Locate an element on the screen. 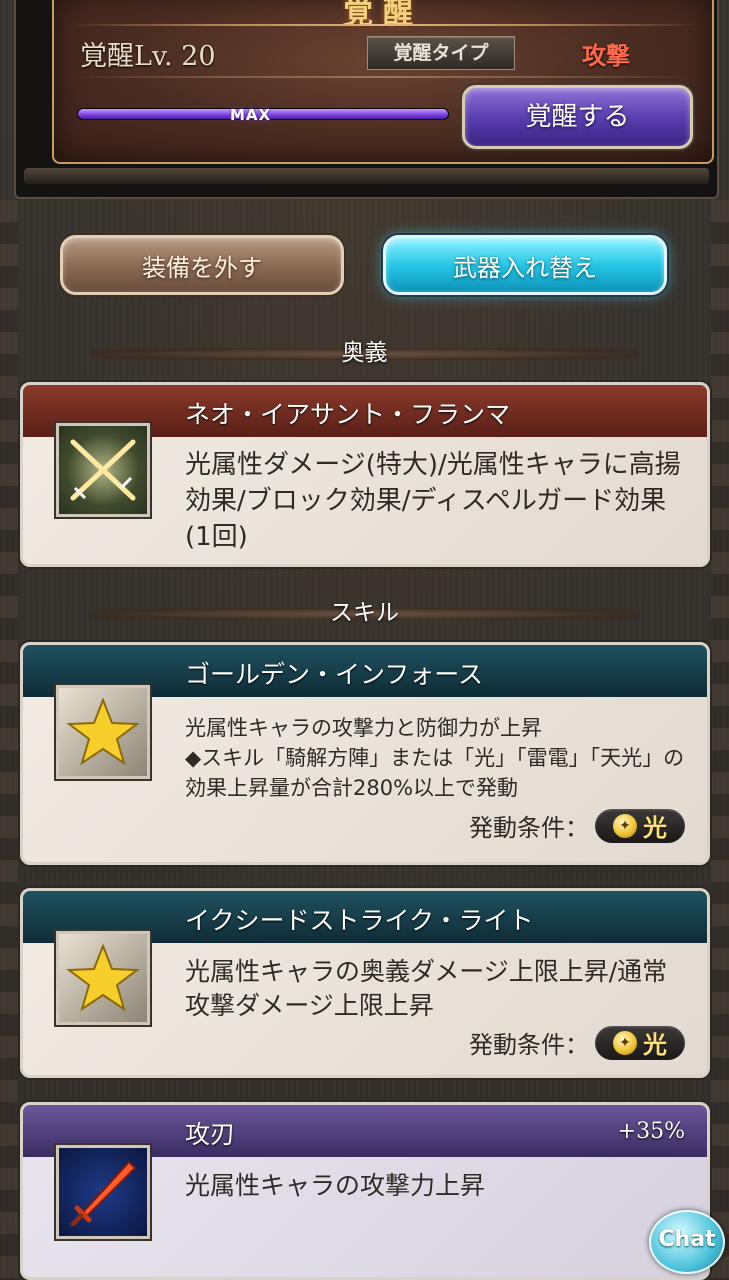 The image size is (729, 1280). skill-description: 光属性キャラの奥義ダメージ上限上昇/通常攻撃ダメージ上限上昇 is located at coordinates (426, 988).